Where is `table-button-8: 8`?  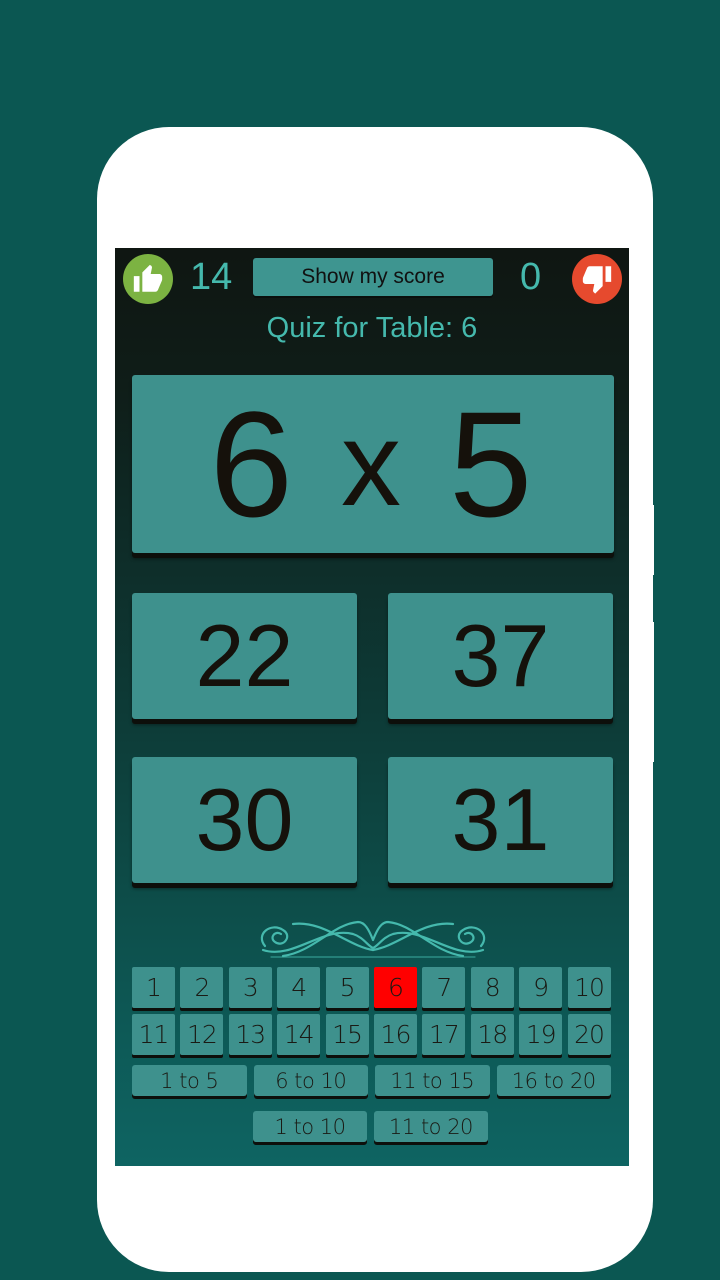 table-button-8: 8 is located at coordinates (492, 987).